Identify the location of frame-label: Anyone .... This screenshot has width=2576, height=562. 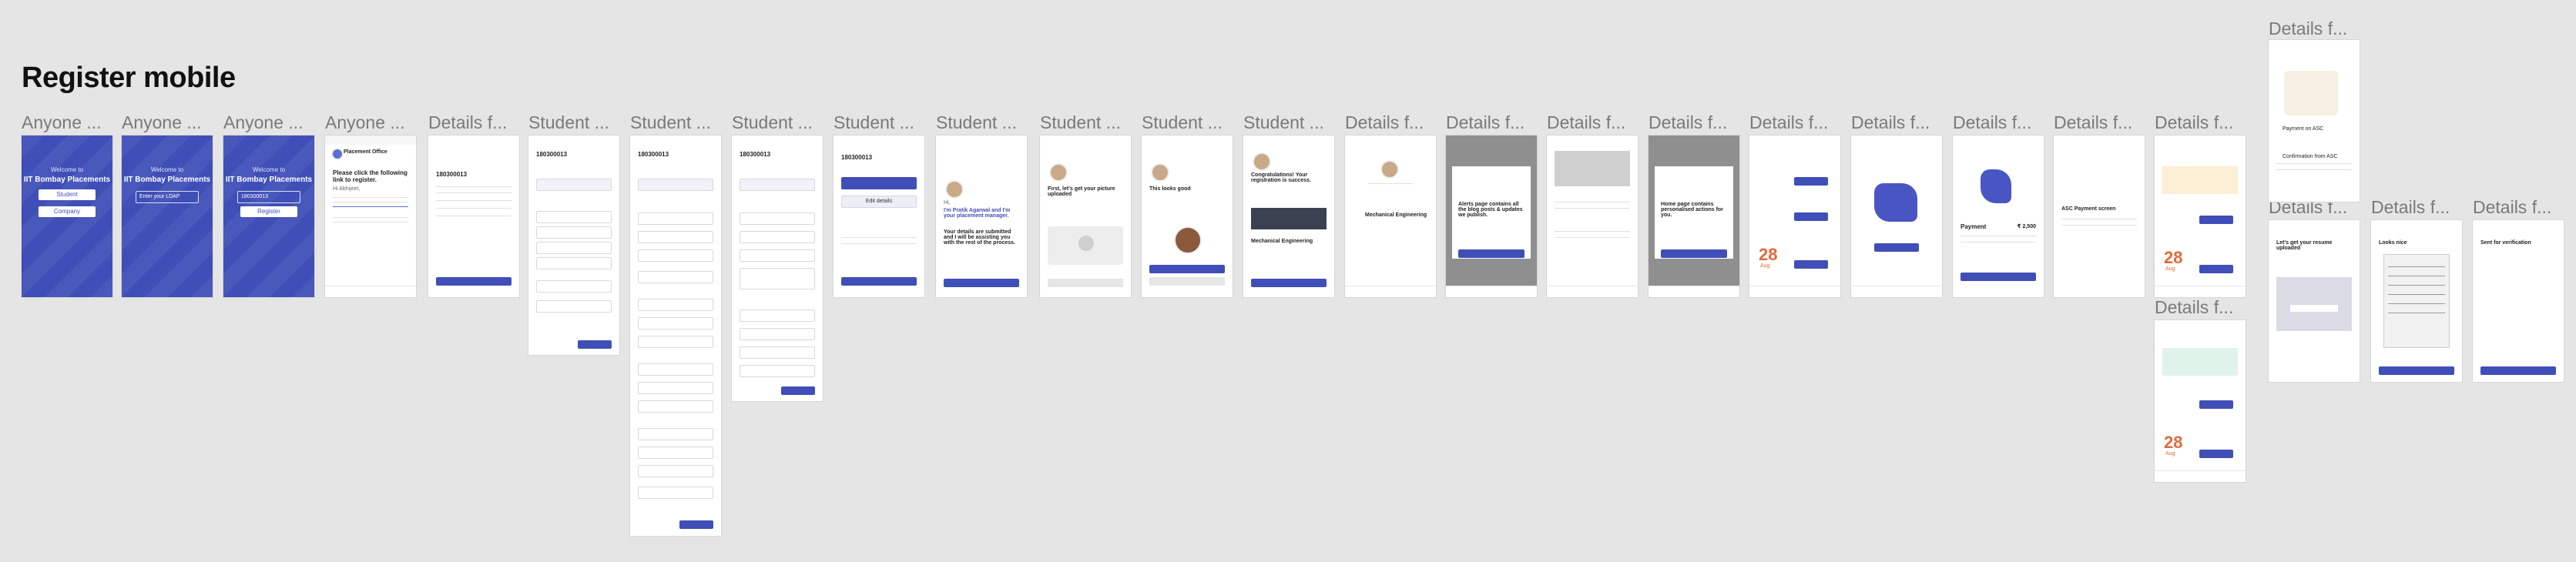
(263, 122).